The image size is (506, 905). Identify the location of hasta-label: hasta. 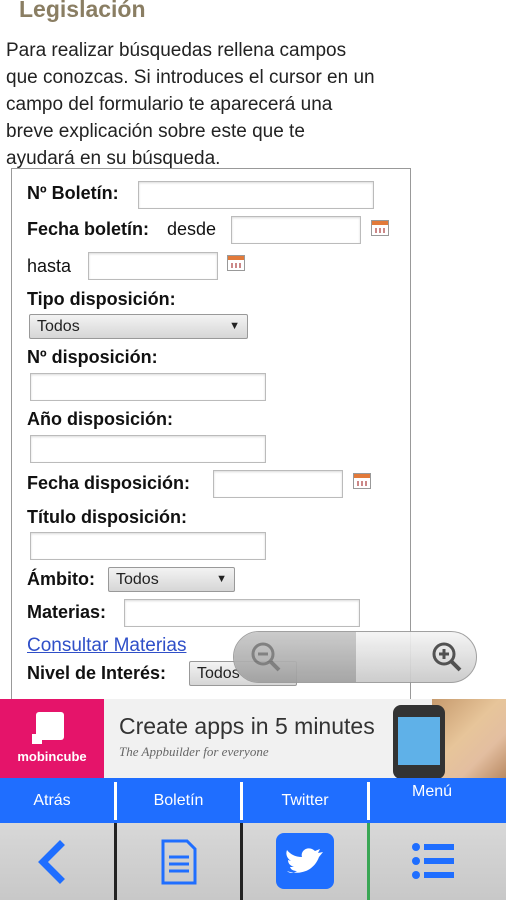
(49, 266).